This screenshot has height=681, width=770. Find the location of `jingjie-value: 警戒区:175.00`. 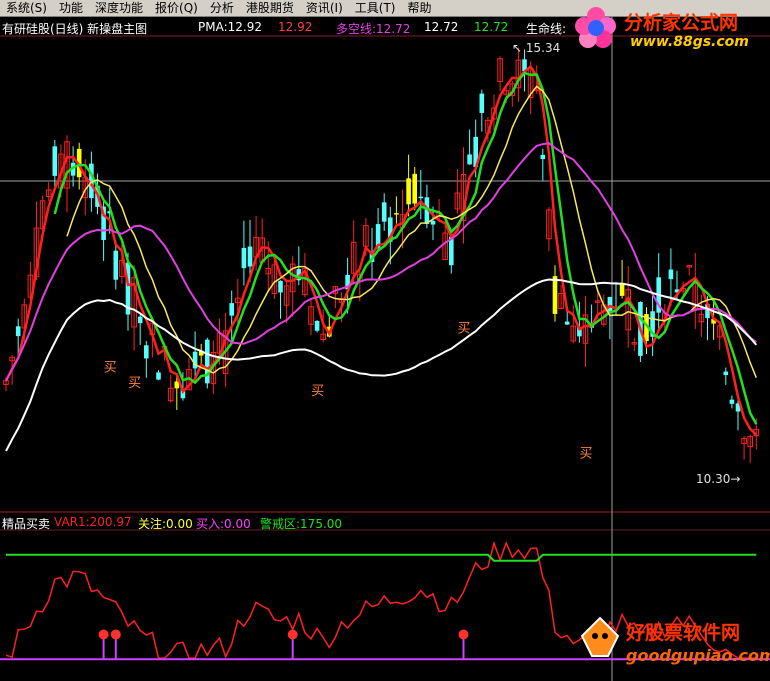

jingjie-value: 警戒区:175.00 is located at coordinates (301, 524).